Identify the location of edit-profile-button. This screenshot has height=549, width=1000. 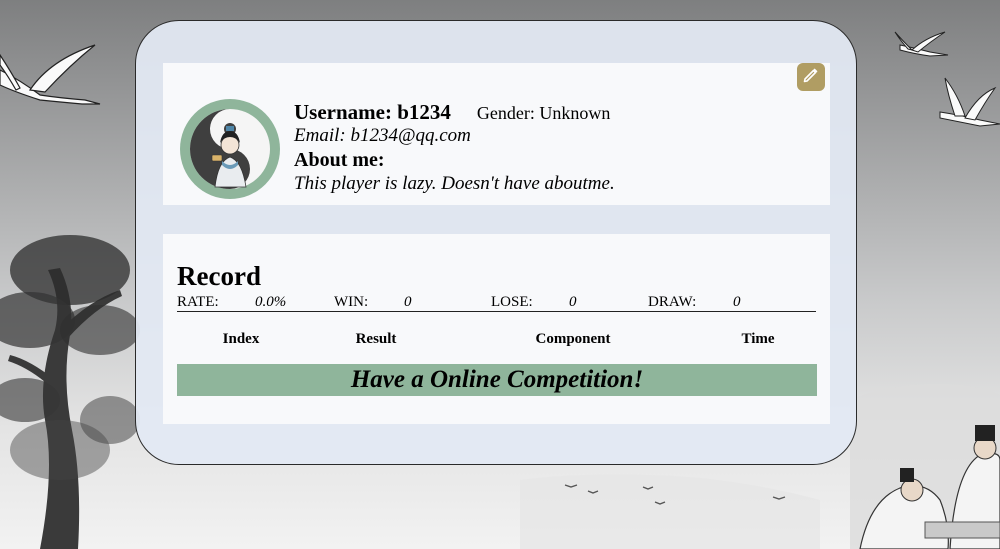
(811, 77).